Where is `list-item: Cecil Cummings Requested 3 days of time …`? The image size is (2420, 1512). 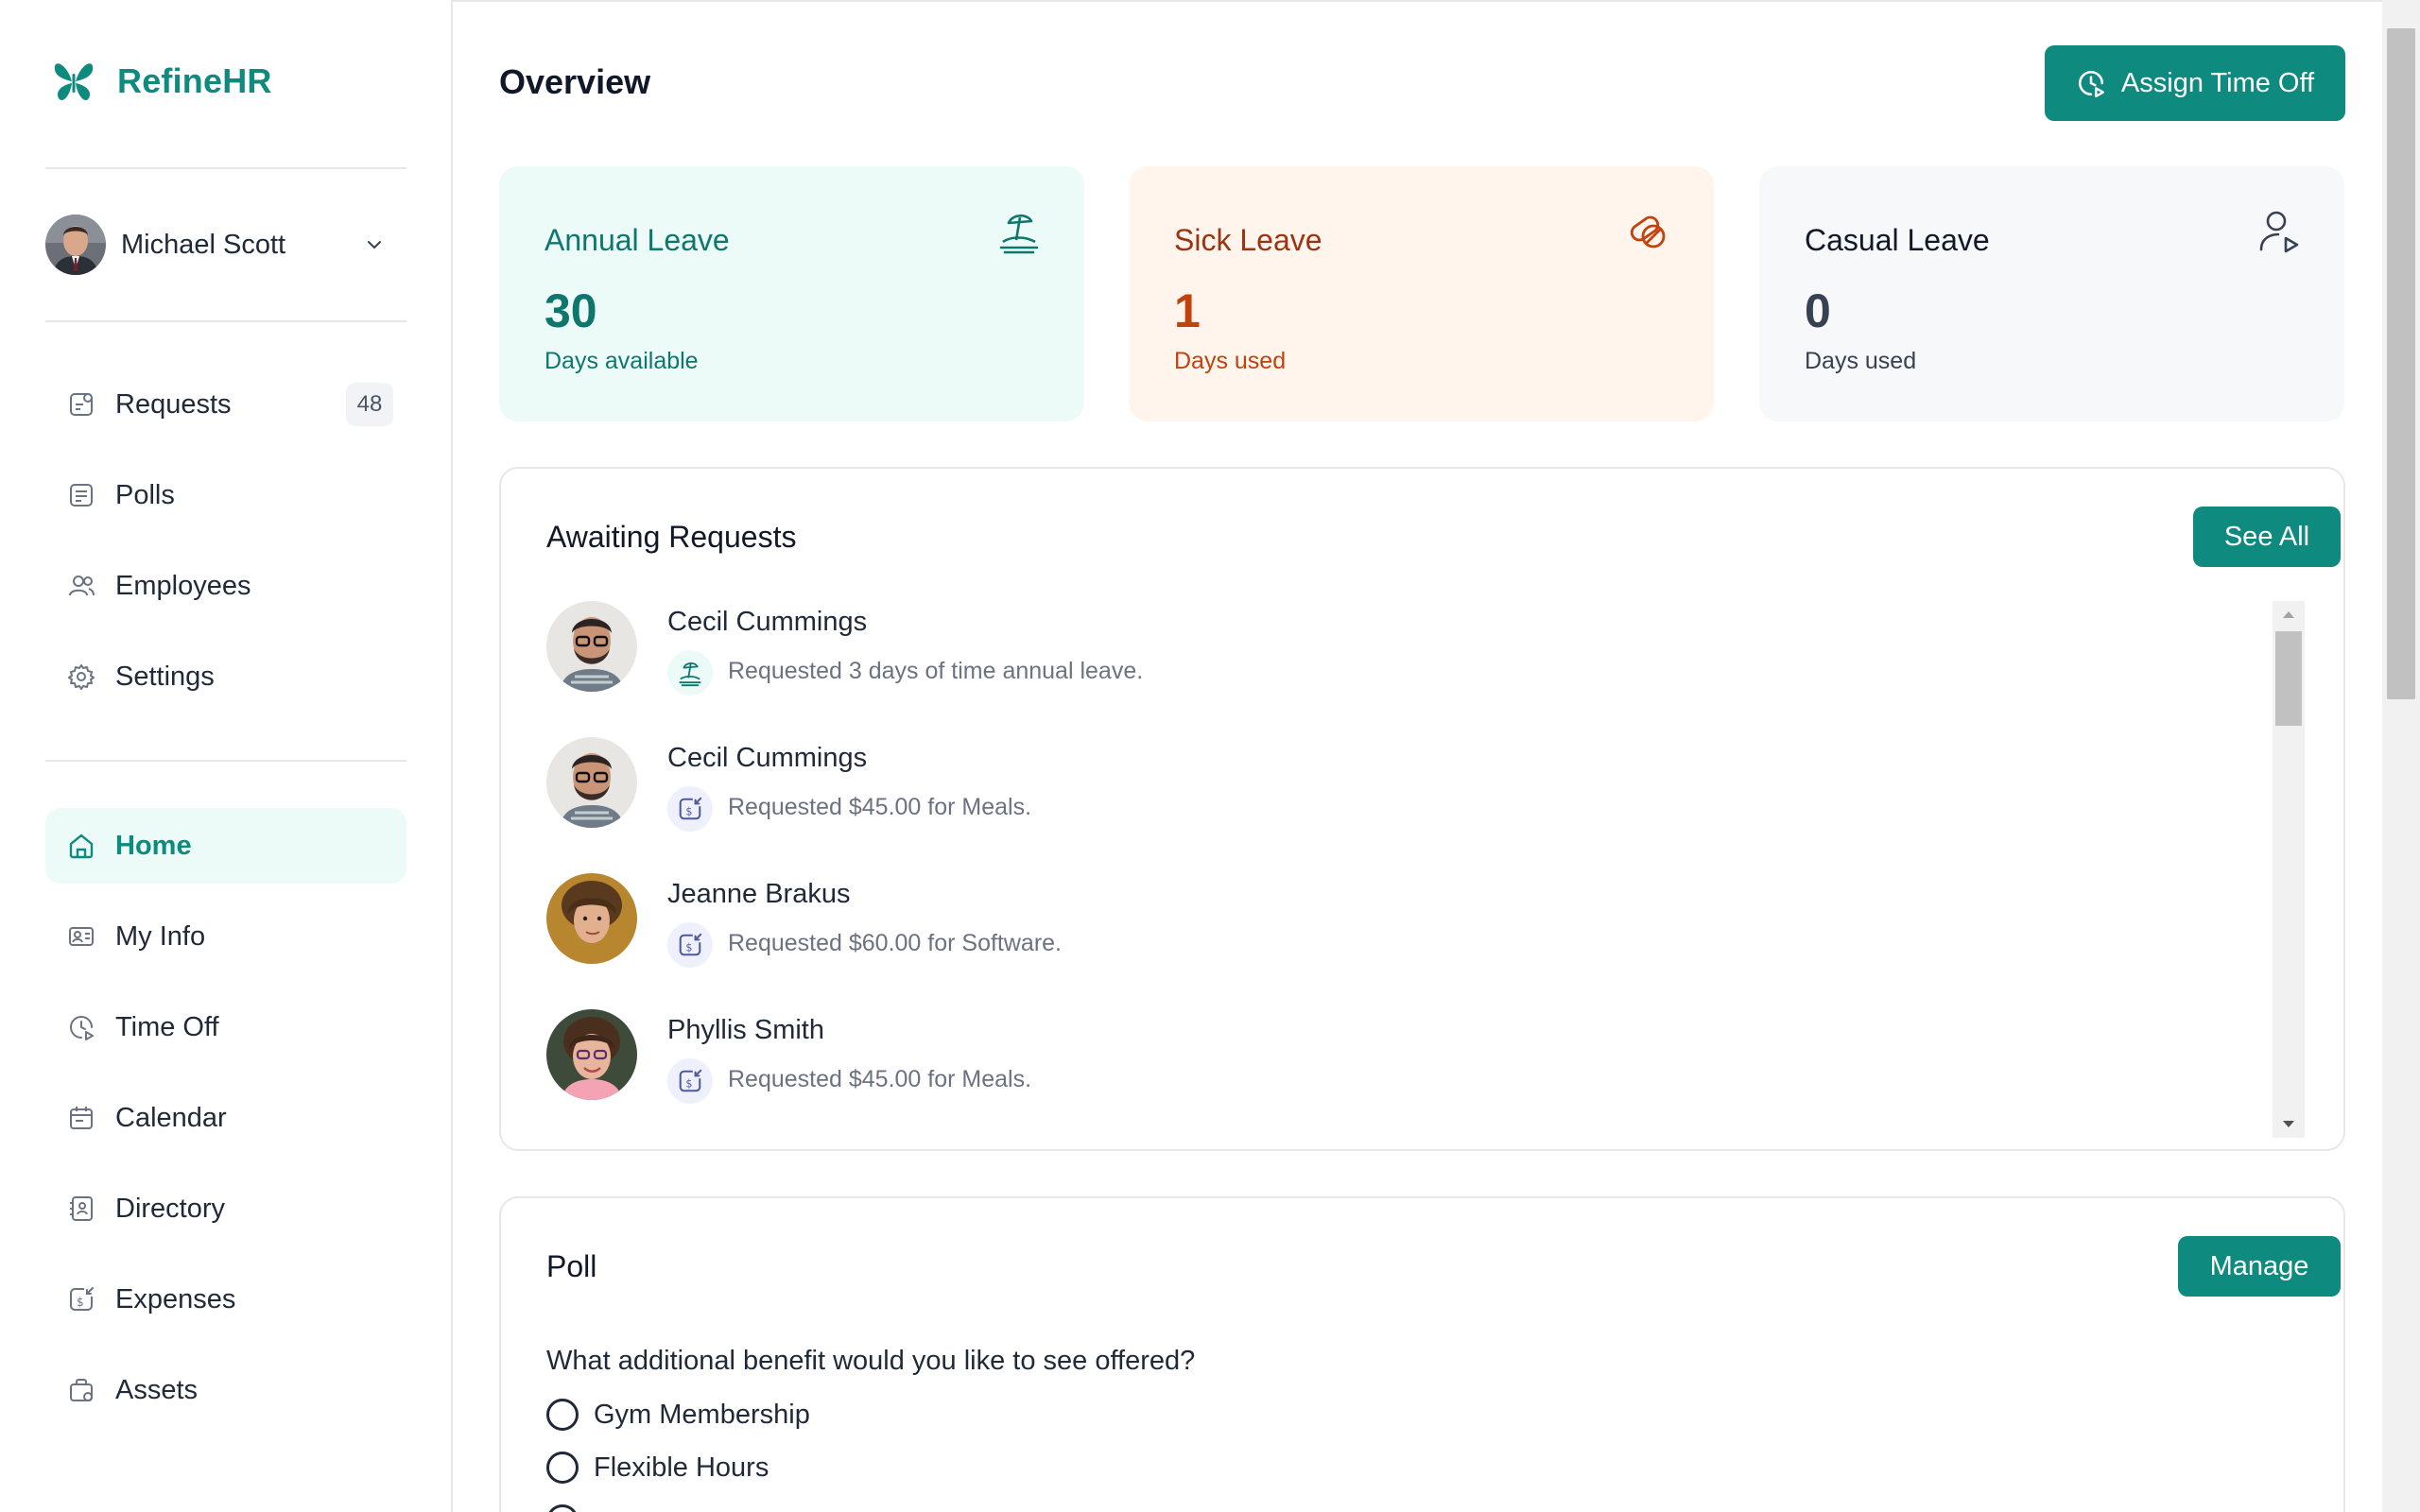 list-item: Cecil Cummings Requested 3 days of time … is located at coordinates (1397, 653).